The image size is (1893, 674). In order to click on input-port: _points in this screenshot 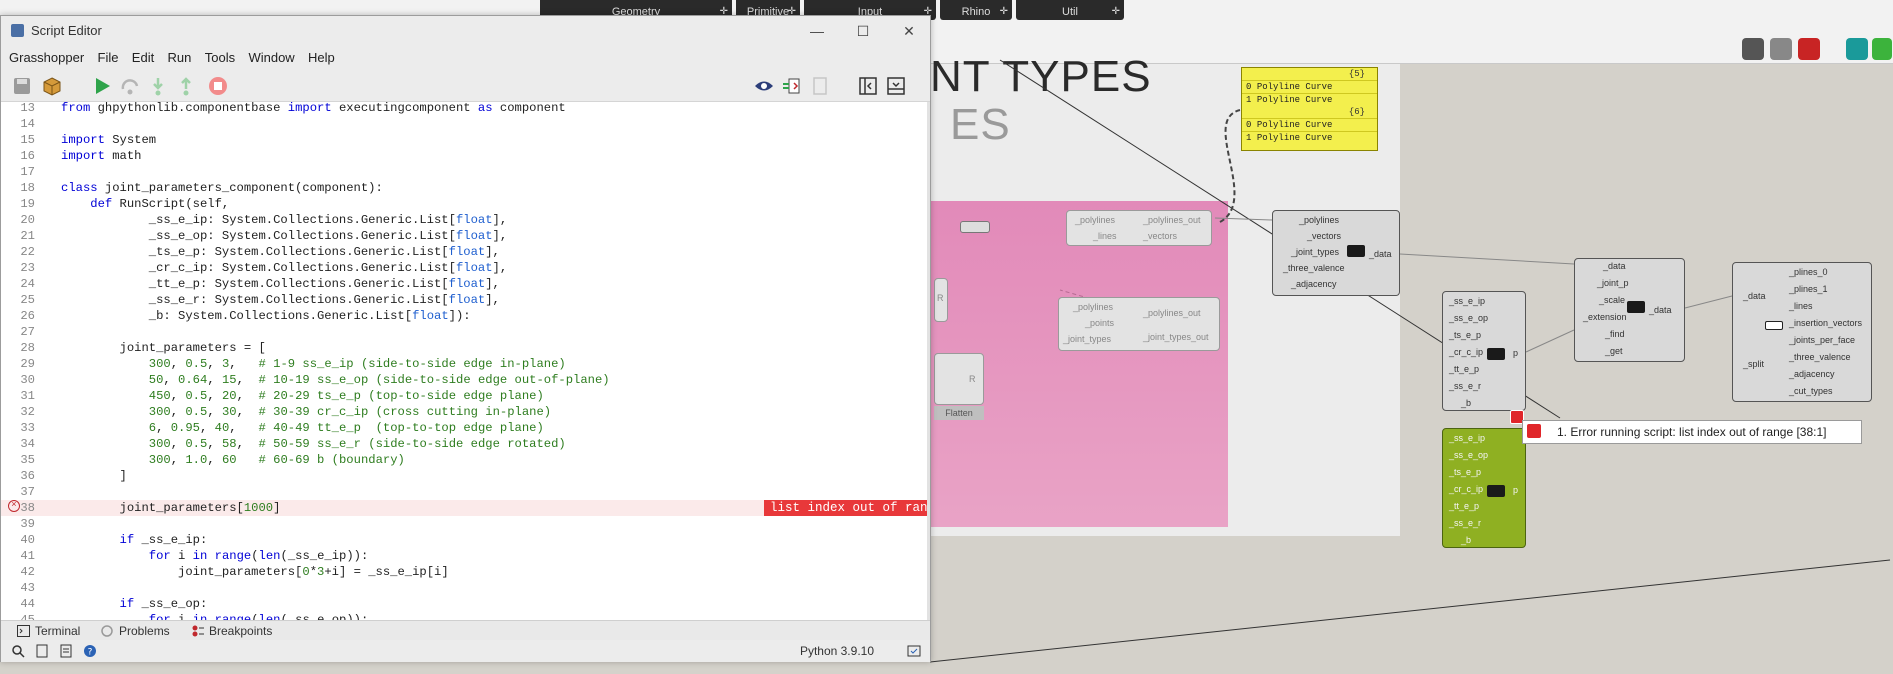, I will do `click(1099, 323)`.